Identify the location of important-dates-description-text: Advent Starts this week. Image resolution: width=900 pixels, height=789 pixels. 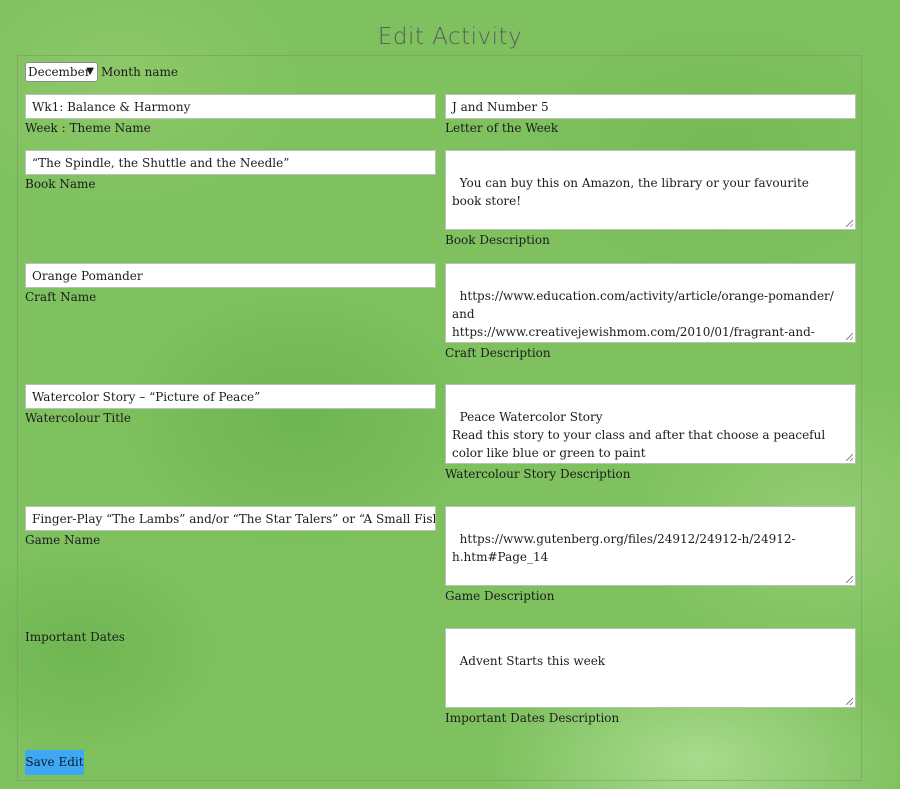
(532, 661).